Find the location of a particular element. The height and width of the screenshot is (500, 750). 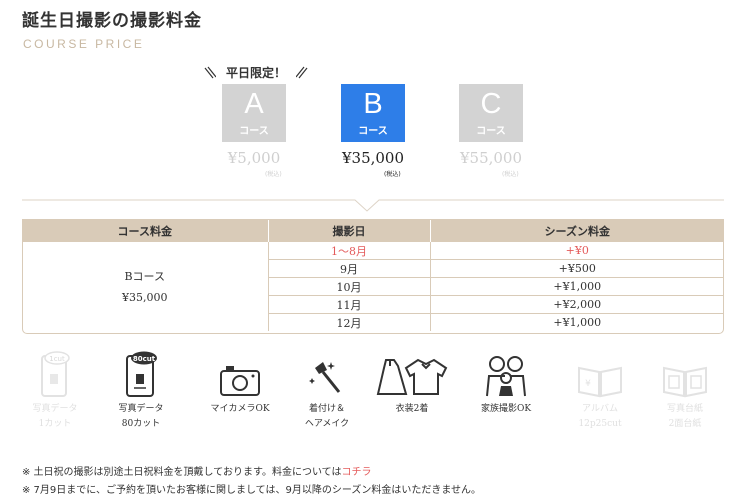

feature-label-line1: マイカメラOK is located at coordinates (240, 409).